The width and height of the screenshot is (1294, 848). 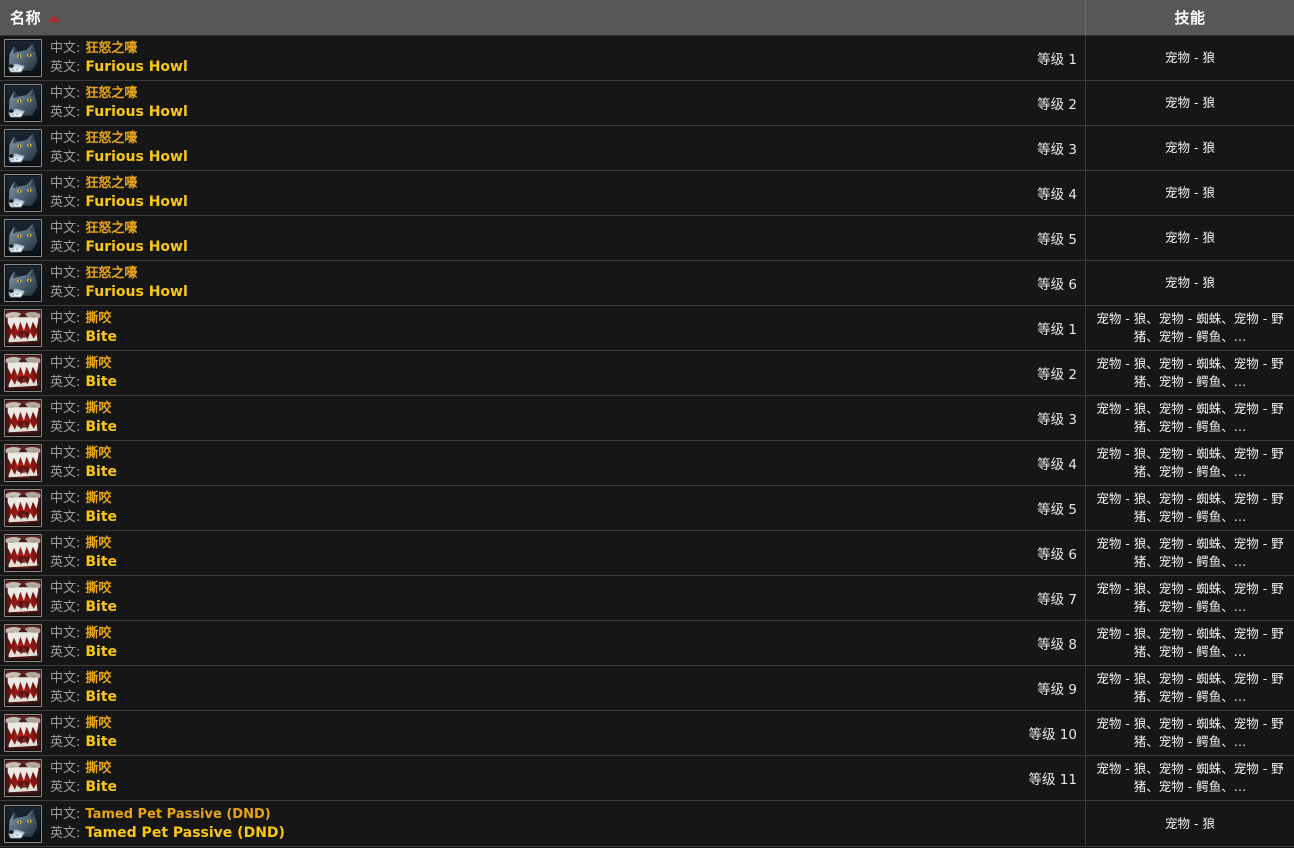 I want to click on triangle-up-icon, so click(x=54, y=18).